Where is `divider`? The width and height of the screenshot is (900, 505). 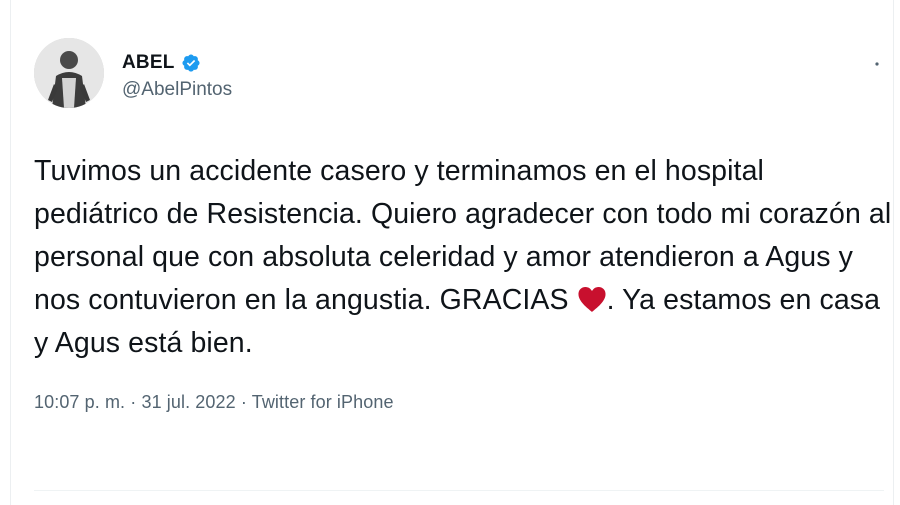
divider is located at coordinates (459, 490).